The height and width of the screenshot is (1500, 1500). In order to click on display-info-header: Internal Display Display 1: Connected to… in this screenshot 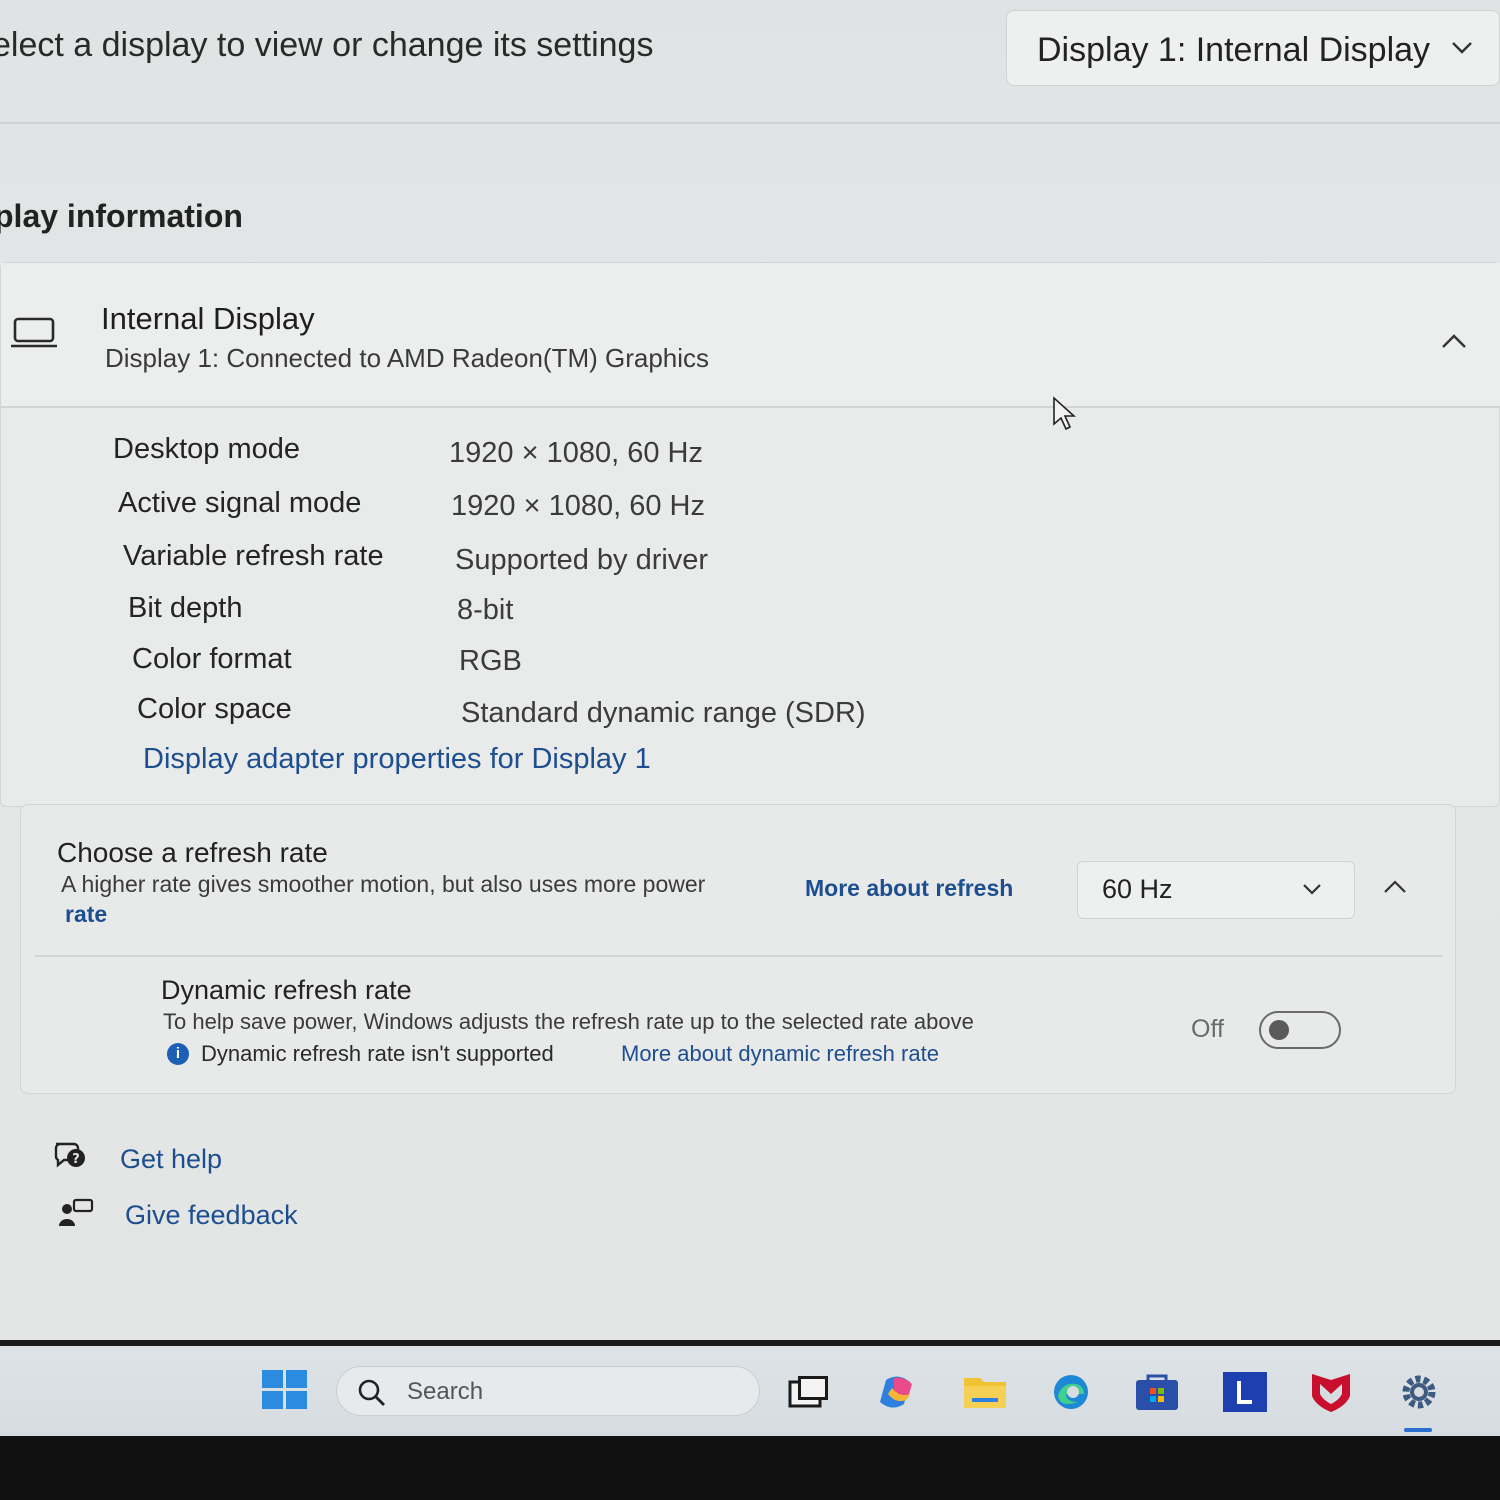, I will do `click(750, 335)`.